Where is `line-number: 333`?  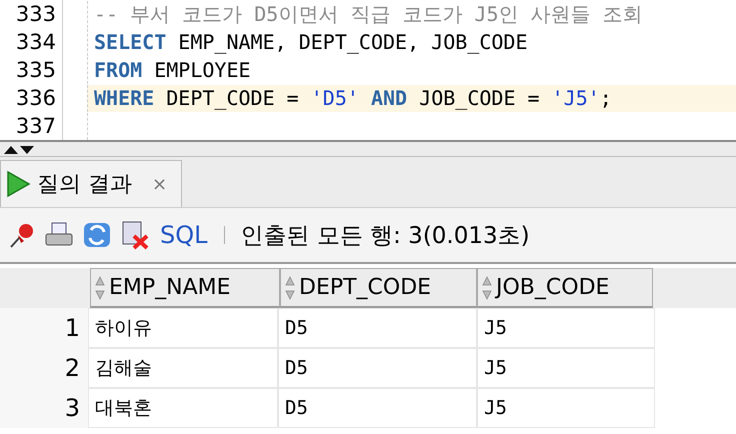 line-number: 333 is located at coordinates (31, 14).